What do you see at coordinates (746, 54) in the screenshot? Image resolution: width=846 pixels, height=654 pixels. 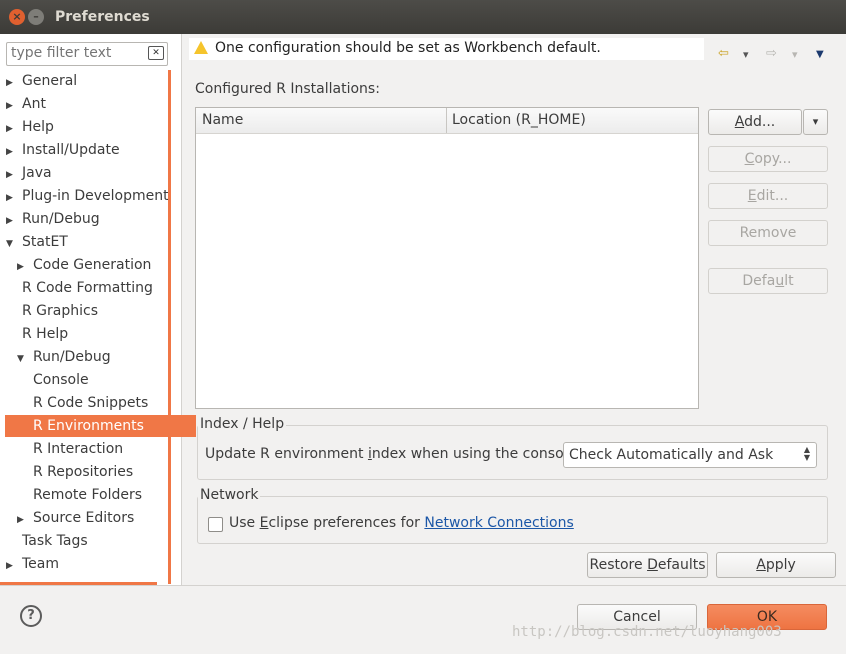 I see `back-dropdown-icon: ▾` at bounding box center [746, 54].